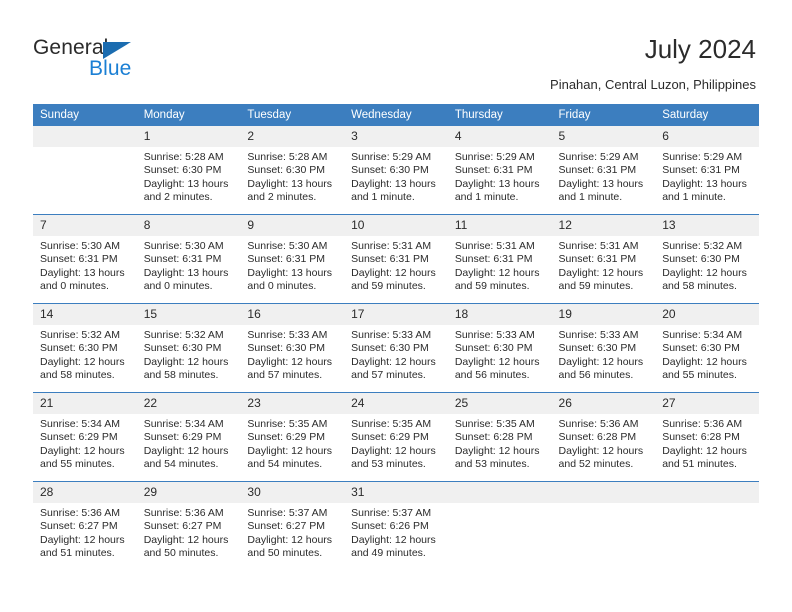 Image resolution: width=792 pixels, height=612 pixels. I want to click on day-number: 16, so click(292, 314).